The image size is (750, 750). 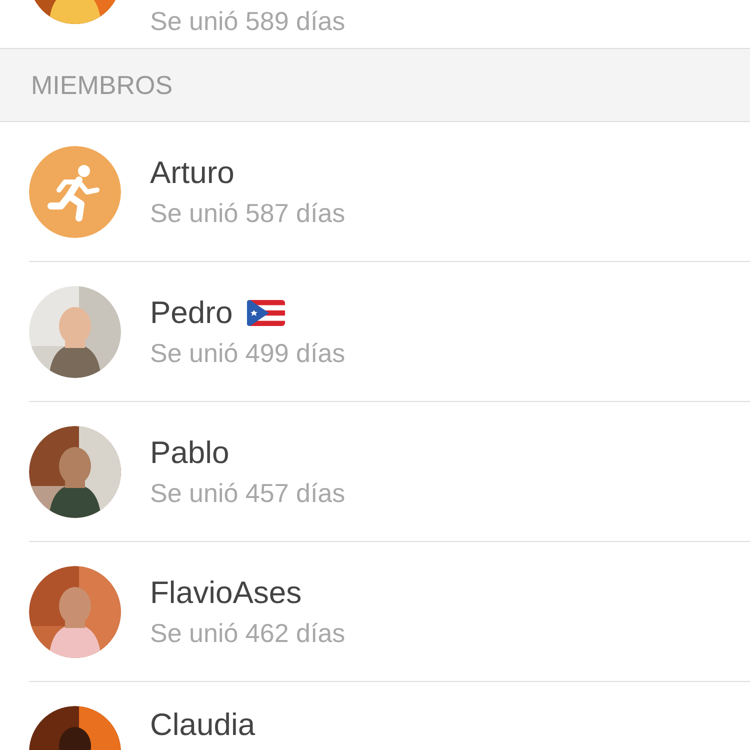 What do you see at coordinates (248, 353) in the screenshot?
I see `join-date: Se unió 499 días` at bounding box center [248, 353].